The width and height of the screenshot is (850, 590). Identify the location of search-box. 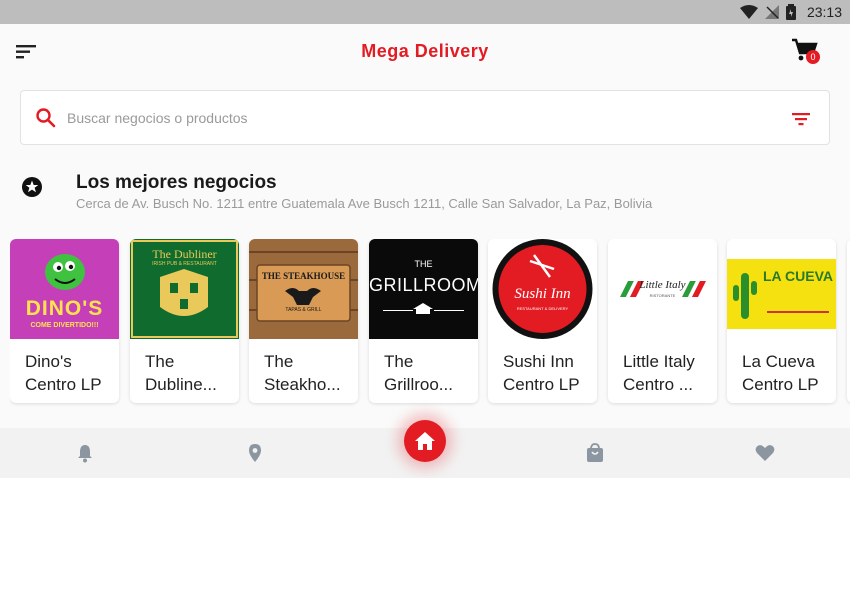
(425, 117).